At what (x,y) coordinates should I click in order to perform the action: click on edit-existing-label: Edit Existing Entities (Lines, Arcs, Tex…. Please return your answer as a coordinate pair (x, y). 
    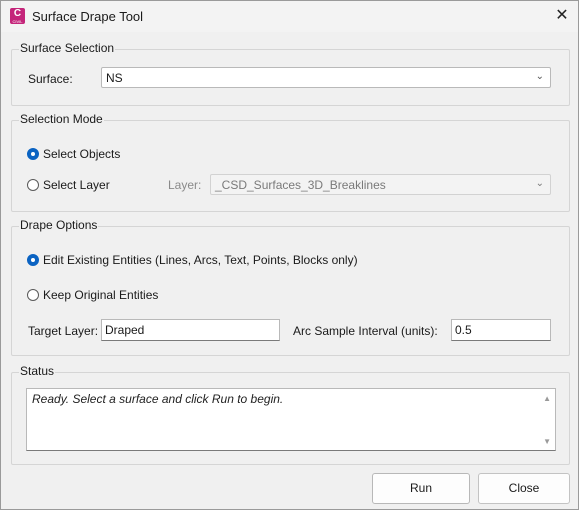
    Looking at the image, I should click on (200, 260).